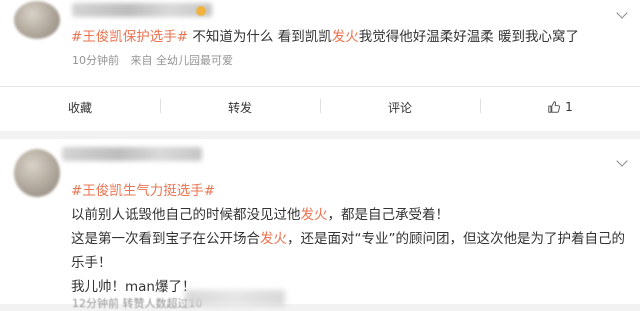  Describe the element at coordinates (95, 60) in the screenshot. I see `post-time: 10分钟前` at that location.